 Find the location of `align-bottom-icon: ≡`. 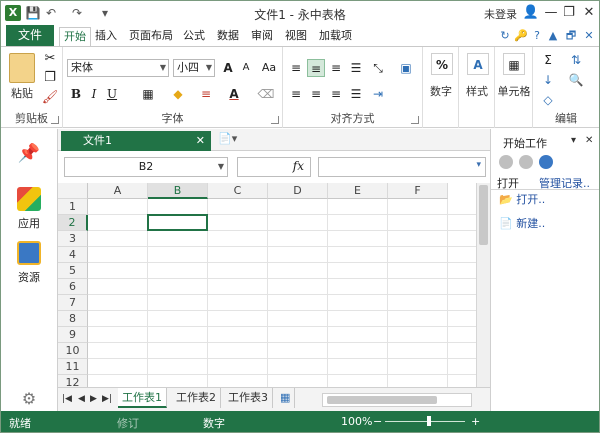

align-bottom-icon: ≡ is located at coordinates (336, 68).